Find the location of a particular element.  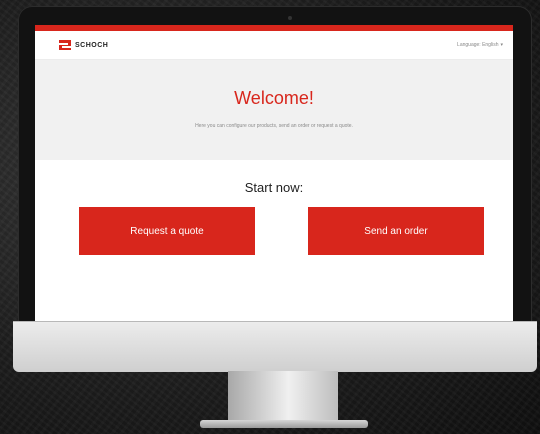

camera-dot is located at coordinates (290, 18).